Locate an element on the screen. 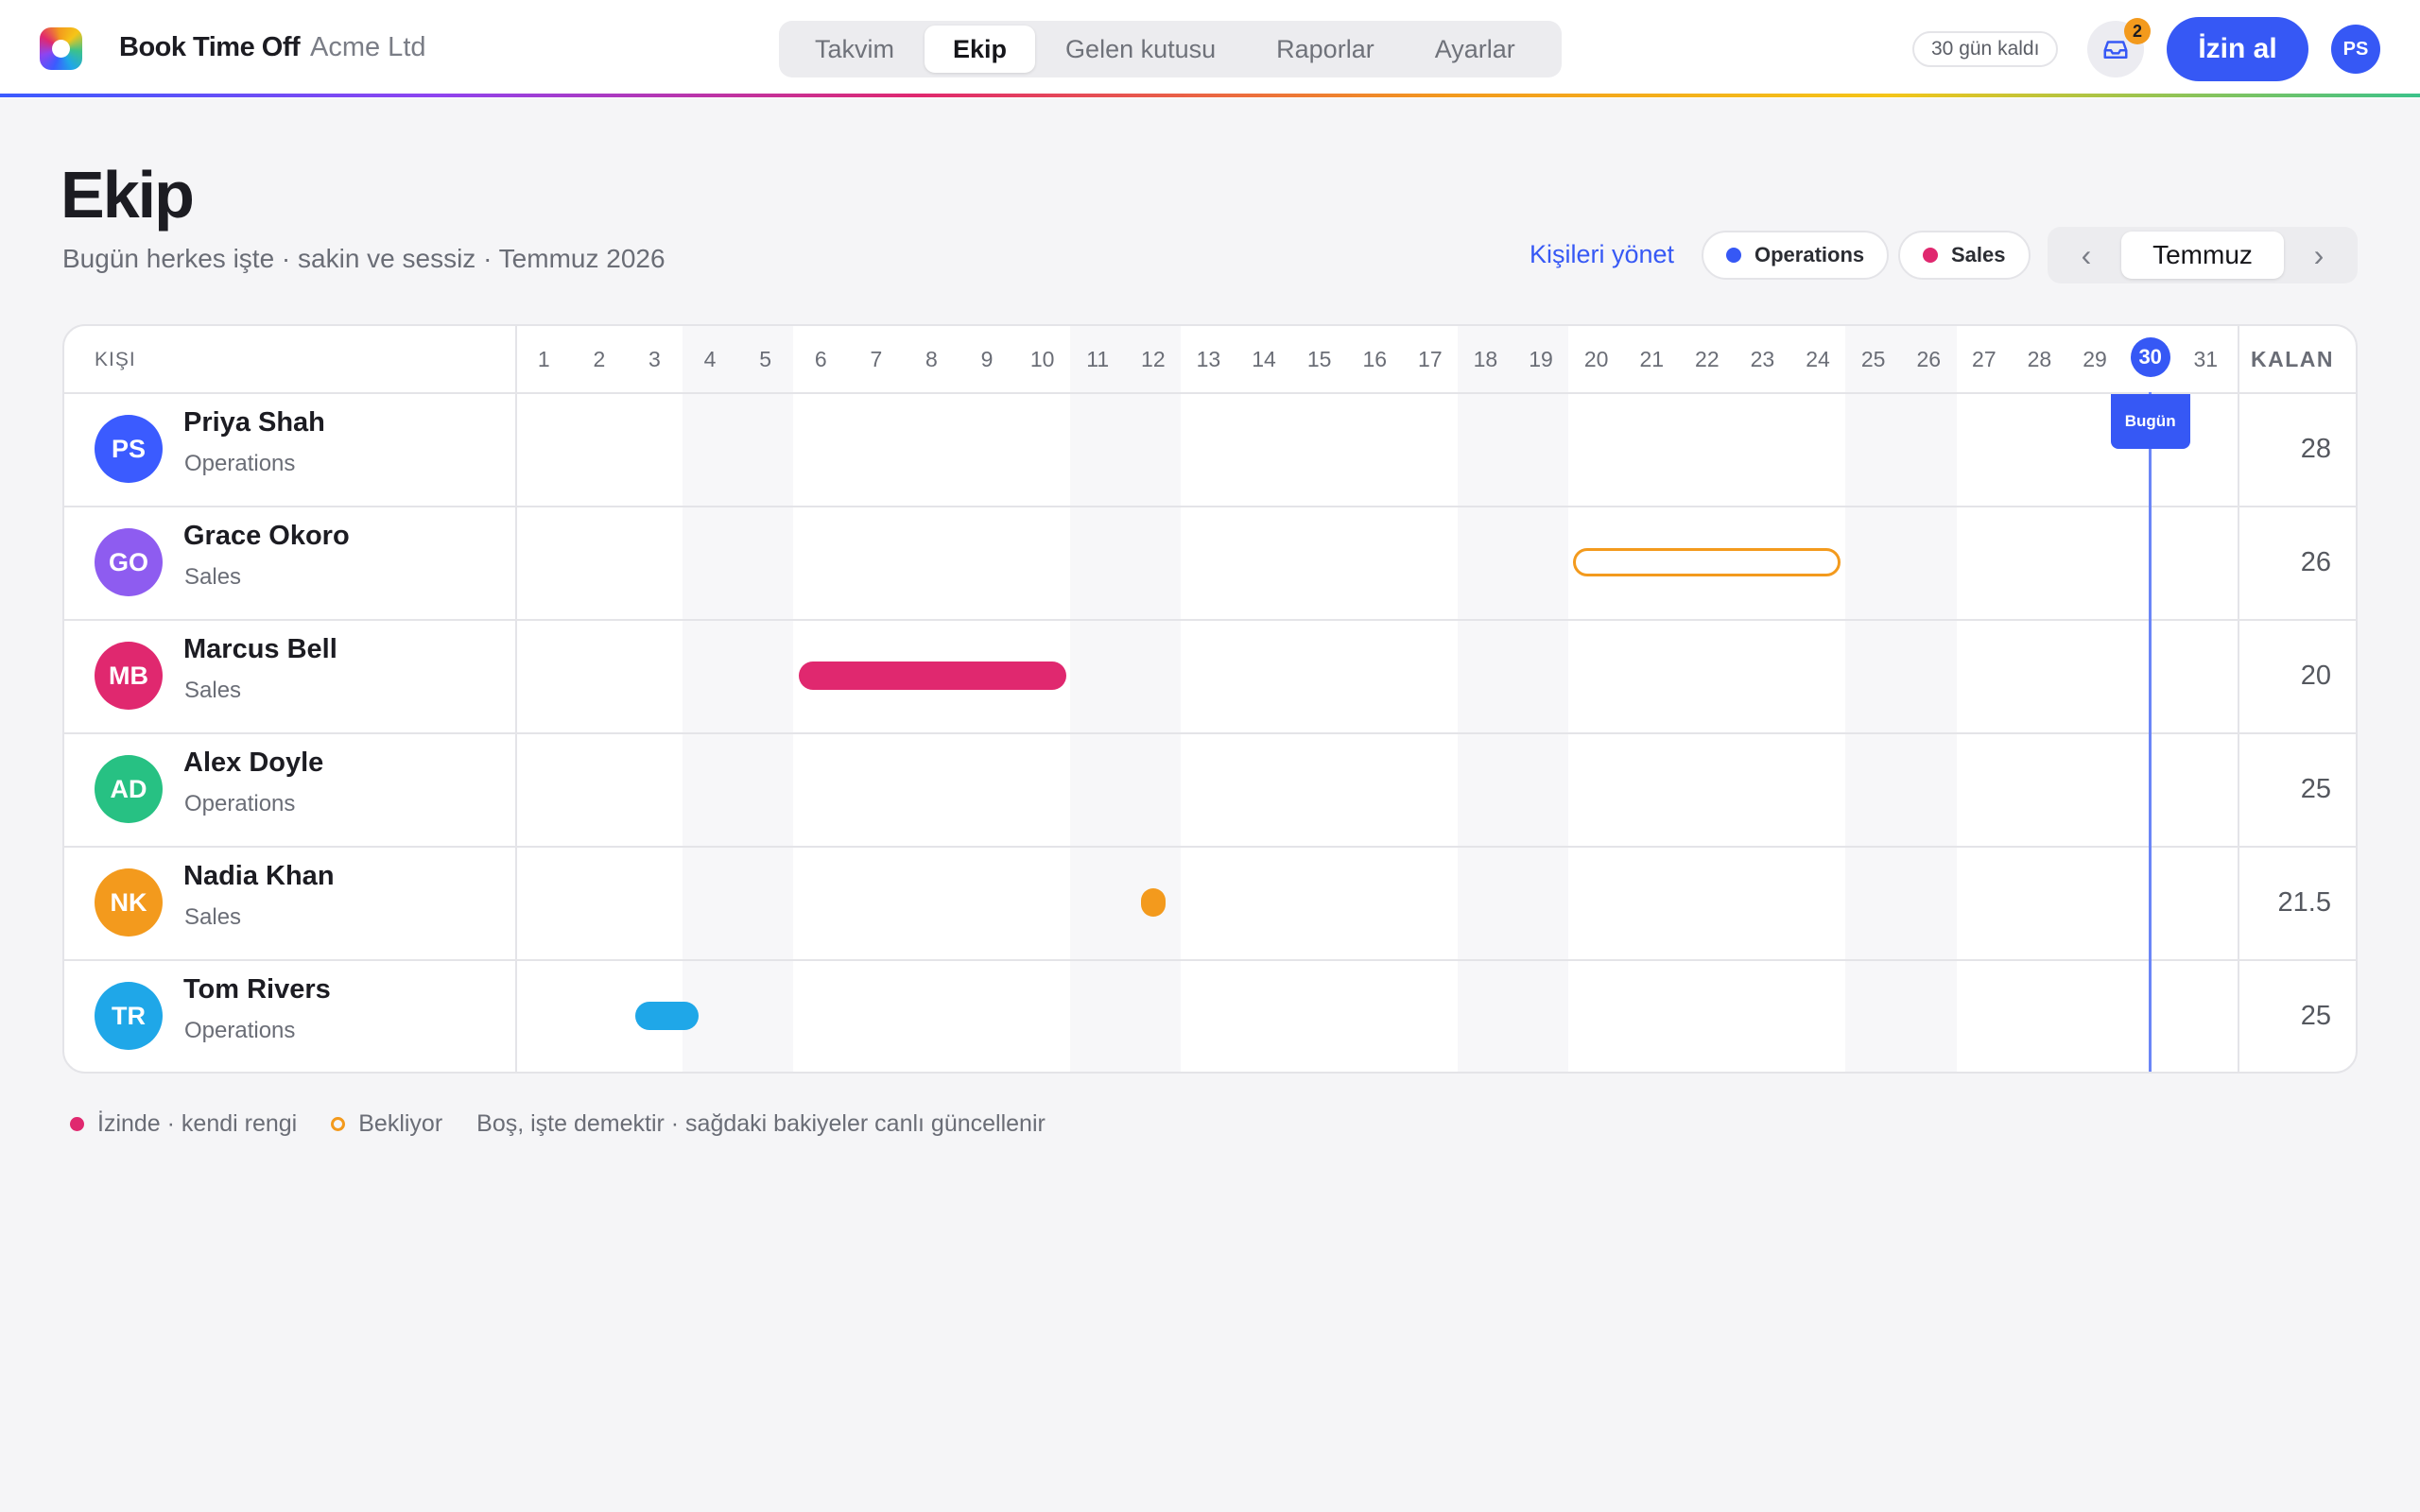  days-left-badge: 30 gün kaldı is located at coordinates (1986, 49).